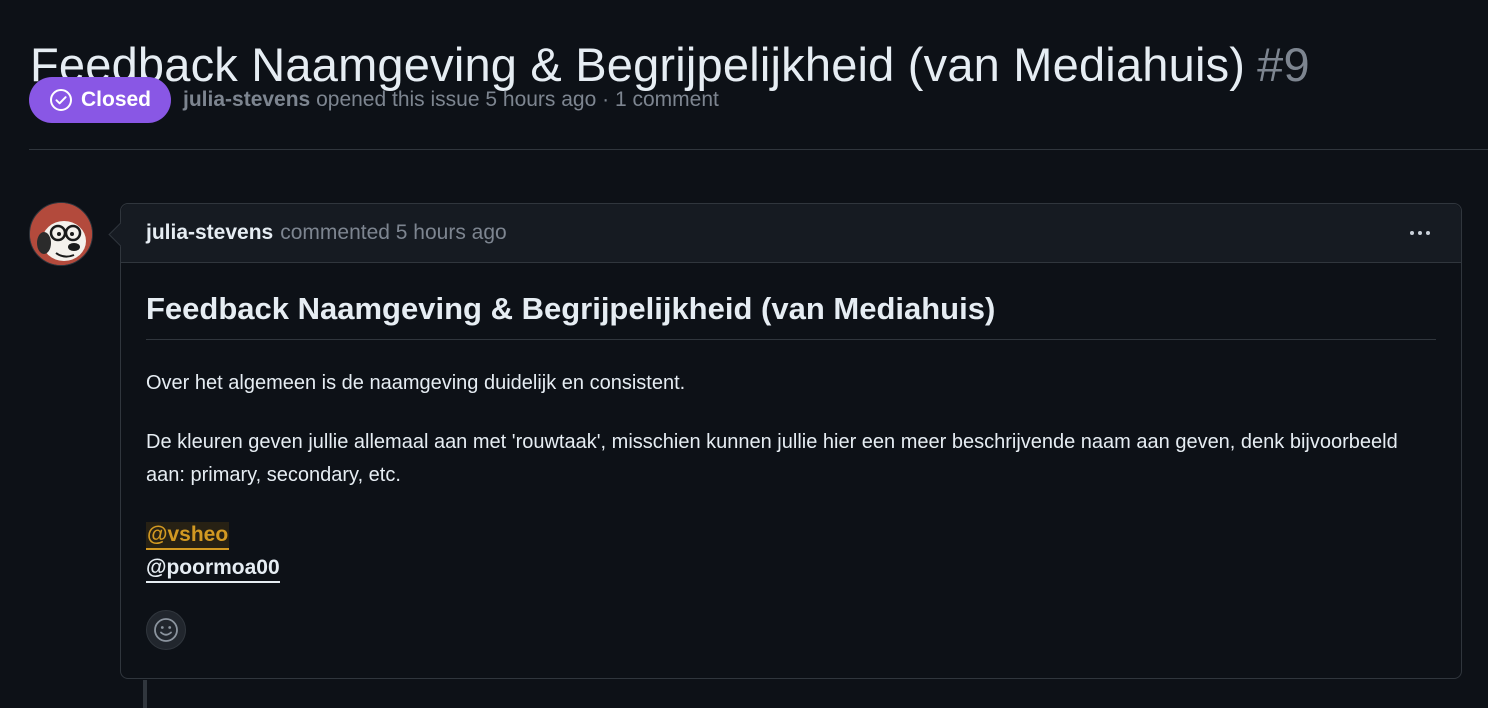 The width and height of the screenshot is (1488, 708). What do you see at coordinates (61, 234) in the screenshot?
I see `avatar` at bounding box center [61, 234].